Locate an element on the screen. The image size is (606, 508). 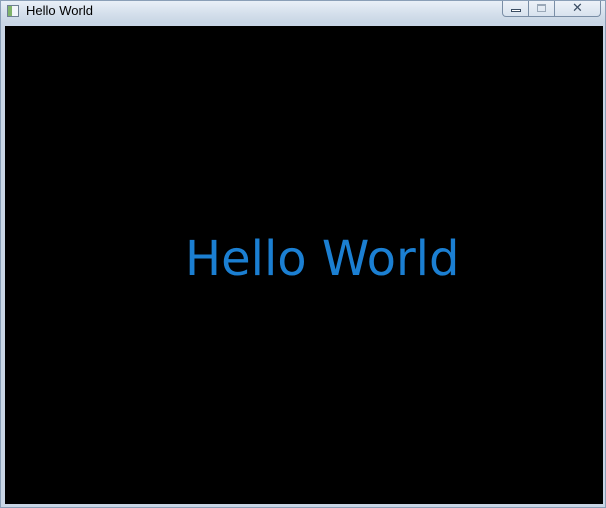
app-icon is located at coordinates (13, 11).